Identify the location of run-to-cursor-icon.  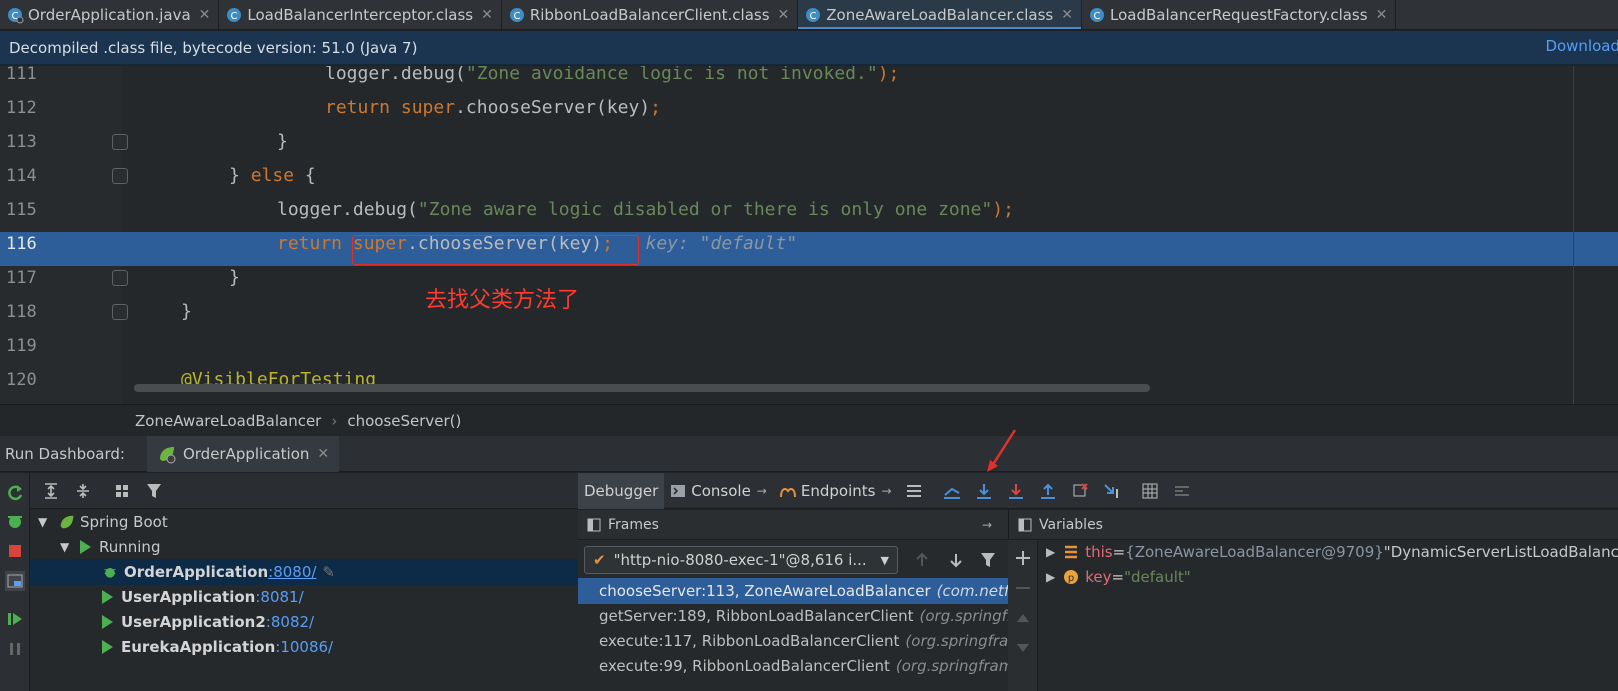
(1112, 491).